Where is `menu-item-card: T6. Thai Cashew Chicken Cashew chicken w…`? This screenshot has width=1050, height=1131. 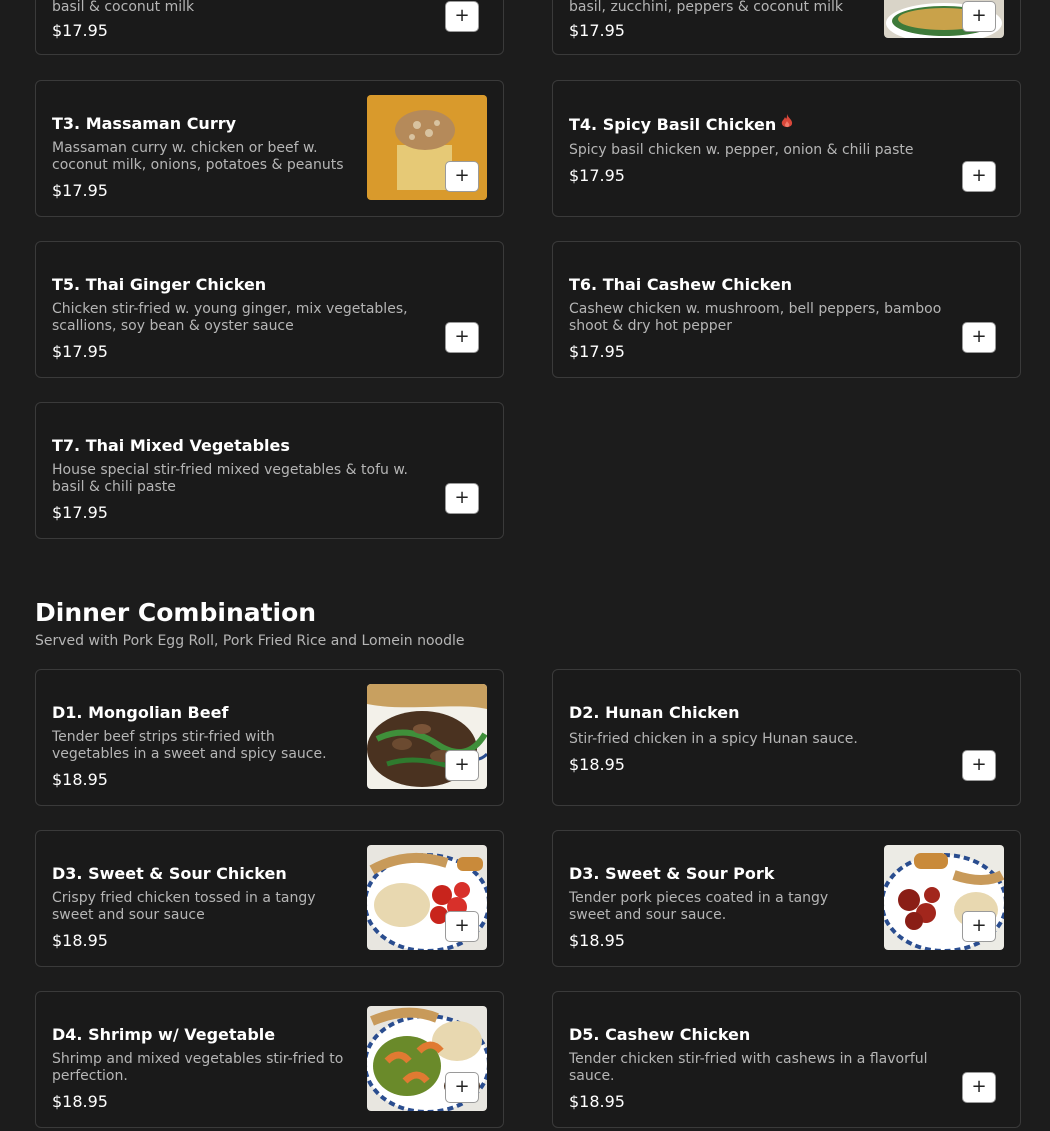 menu-item-card: T6. Thai Cashew Chicken Cashew chicken w… is located at coordinates (786, 309).